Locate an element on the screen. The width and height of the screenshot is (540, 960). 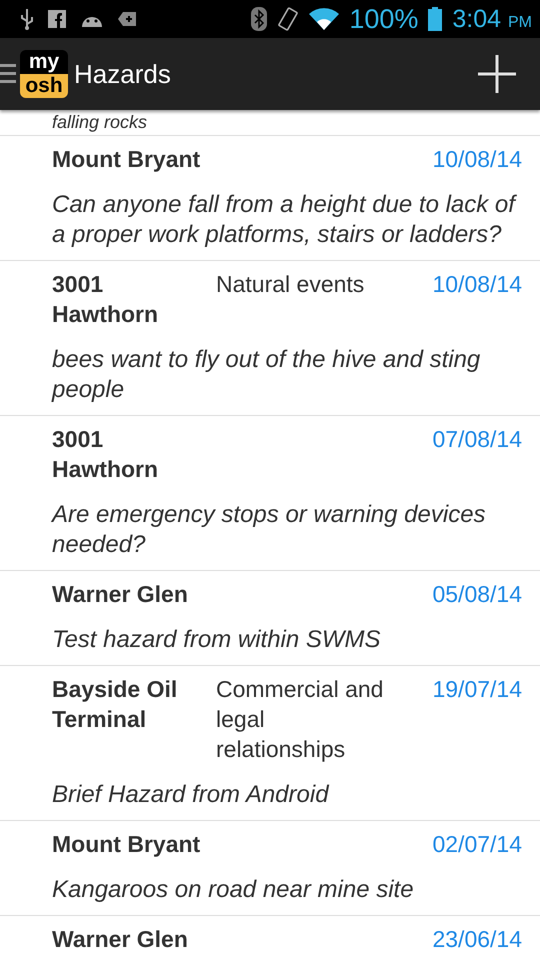
screen-title: Hazards is located at coordinates (123, 74).